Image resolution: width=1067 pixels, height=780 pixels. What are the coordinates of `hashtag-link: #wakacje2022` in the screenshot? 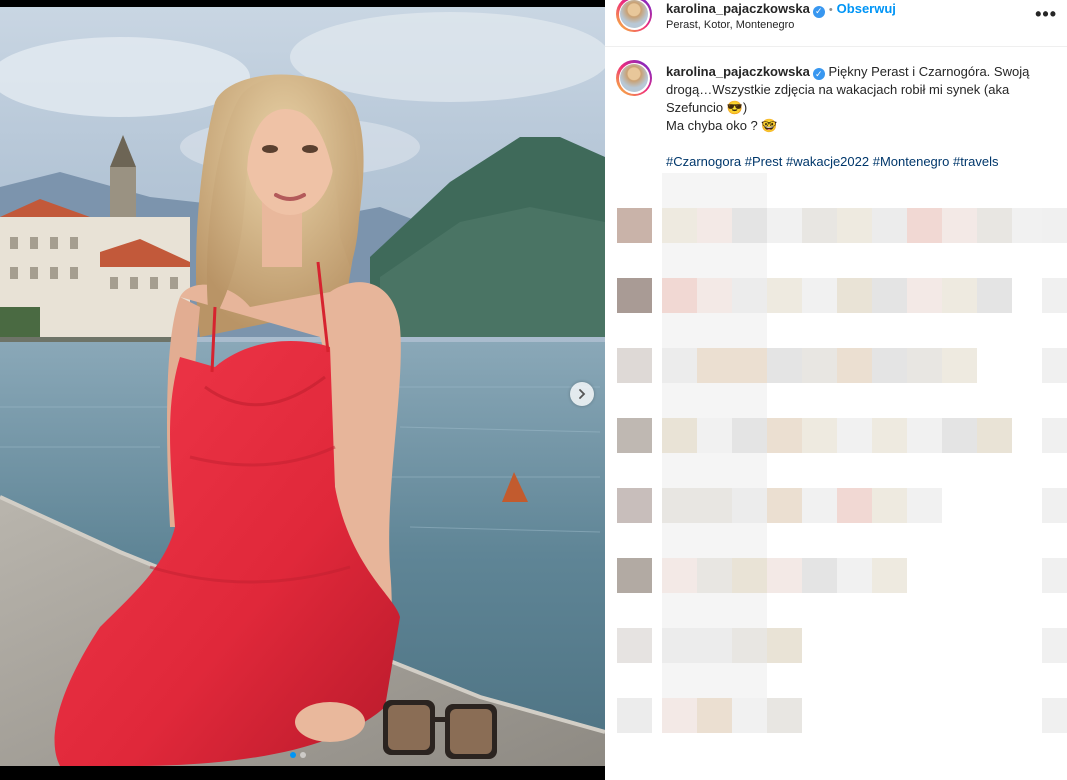 It's located at (827, 161).